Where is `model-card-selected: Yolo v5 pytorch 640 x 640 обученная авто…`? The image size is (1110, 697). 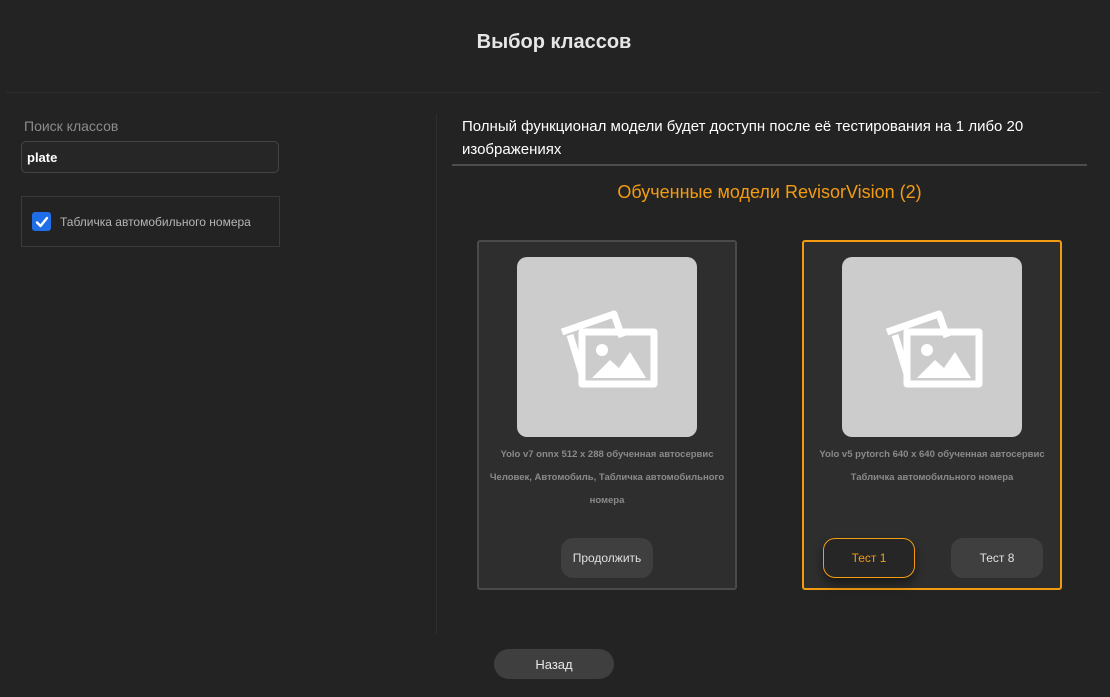
model-card-selected: Yolo v5 pytorch 640 x 640 обученная авто… is located at coordinates (932, 415).